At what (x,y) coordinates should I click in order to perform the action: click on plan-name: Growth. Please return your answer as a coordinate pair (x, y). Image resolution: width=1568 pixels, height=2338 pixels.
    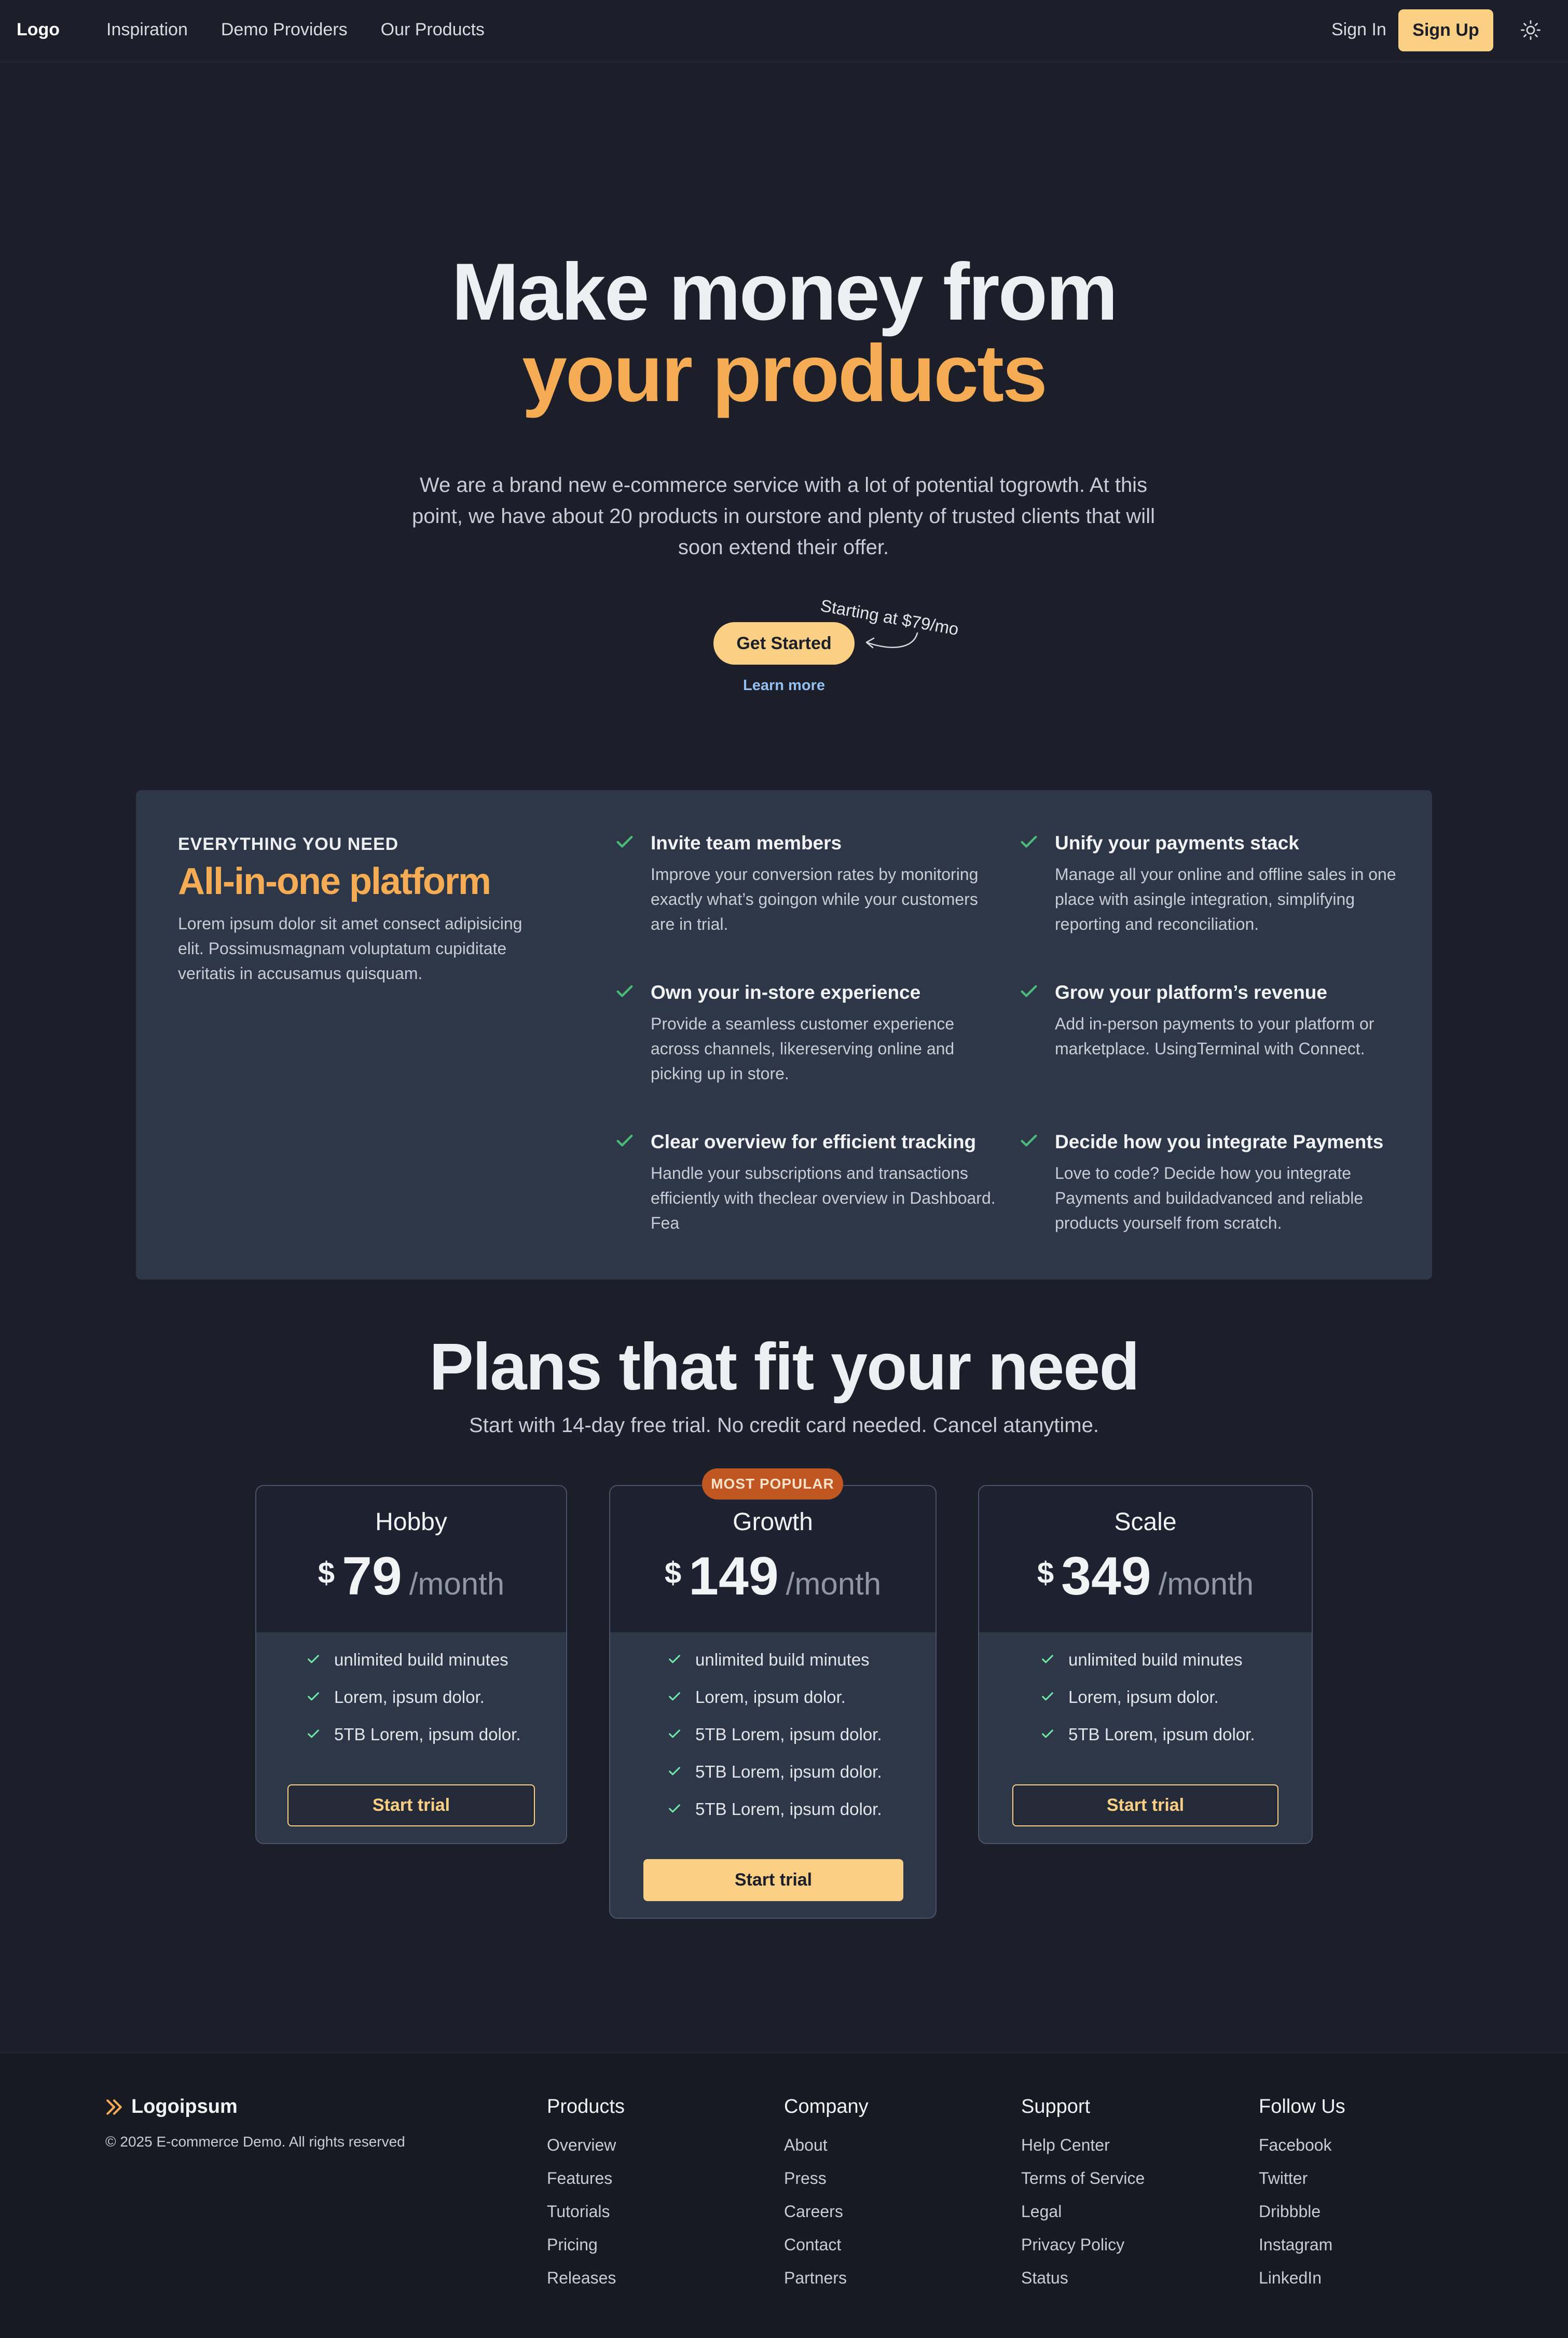
    Looking at the image, I should click on (773, 1522).